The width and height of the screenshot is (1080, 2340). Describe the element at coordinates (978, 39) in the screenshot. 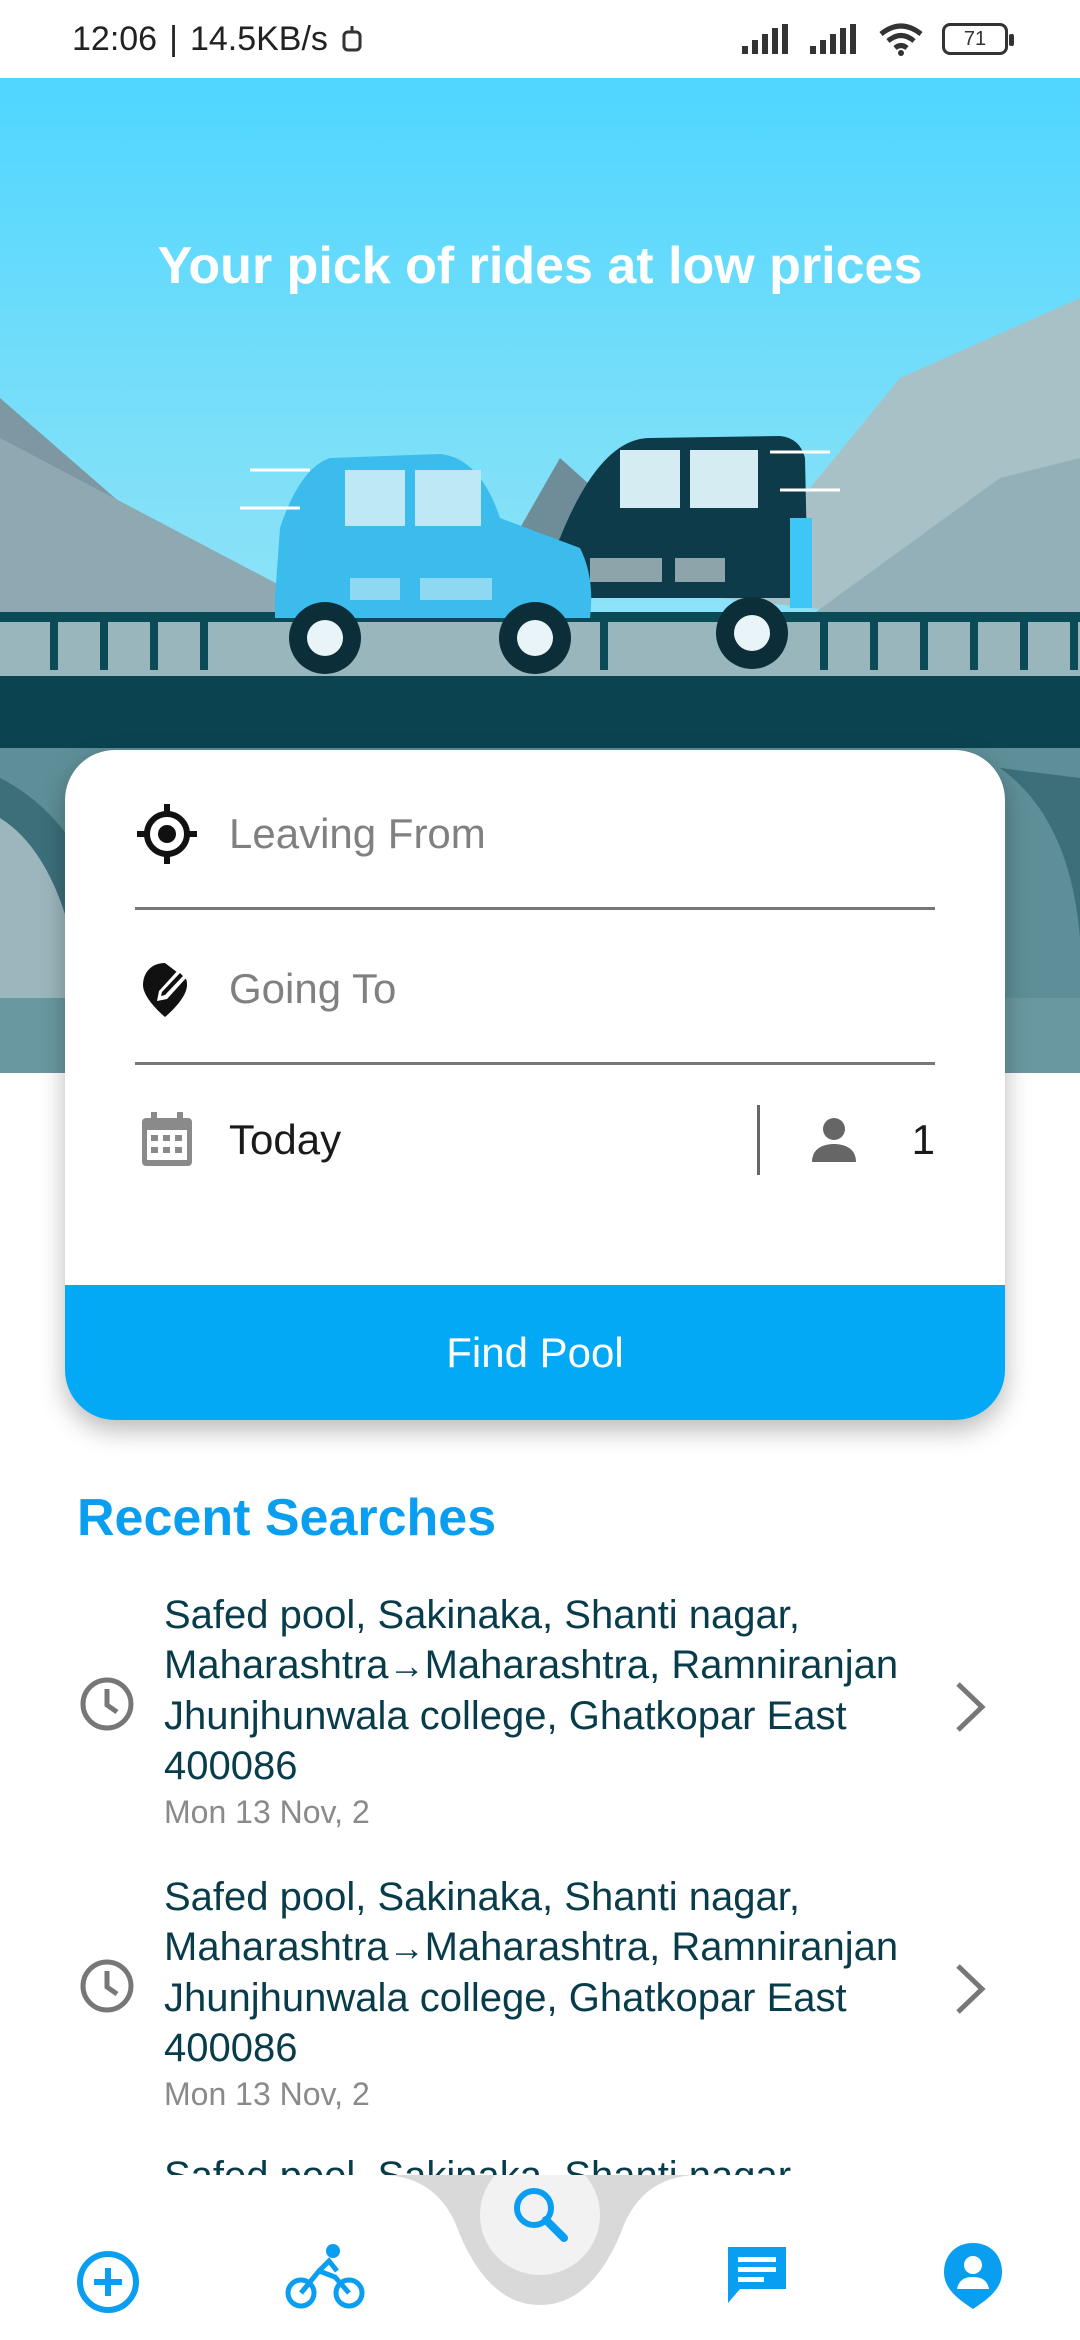

I see `battery-indicator: 71` at that location.